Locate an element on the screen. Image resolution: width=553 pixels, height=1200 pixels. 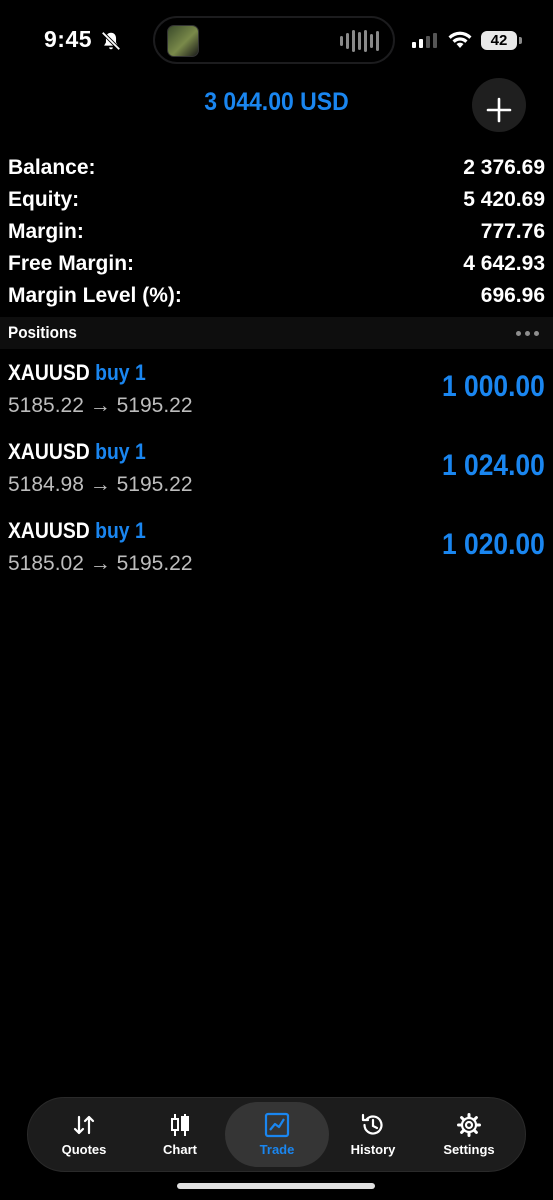
position-row: XAUUSD buy 1 5185.22 → 5195.22 1 000.00 is located at coordinates (276, 397).